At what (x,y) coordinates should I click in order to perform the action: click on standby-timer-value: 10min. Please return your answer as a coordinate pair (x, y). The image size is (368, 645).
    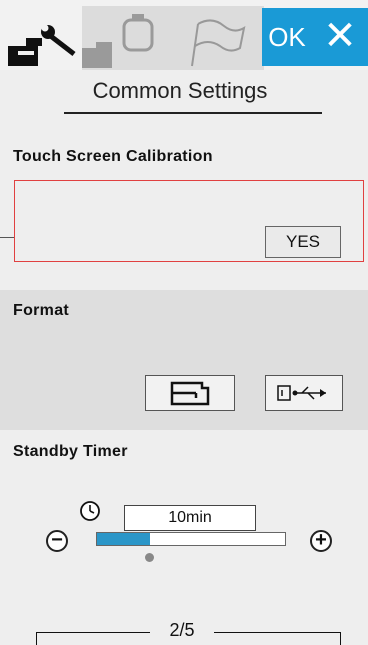
    Looking at the image, I should click on (190, 518).